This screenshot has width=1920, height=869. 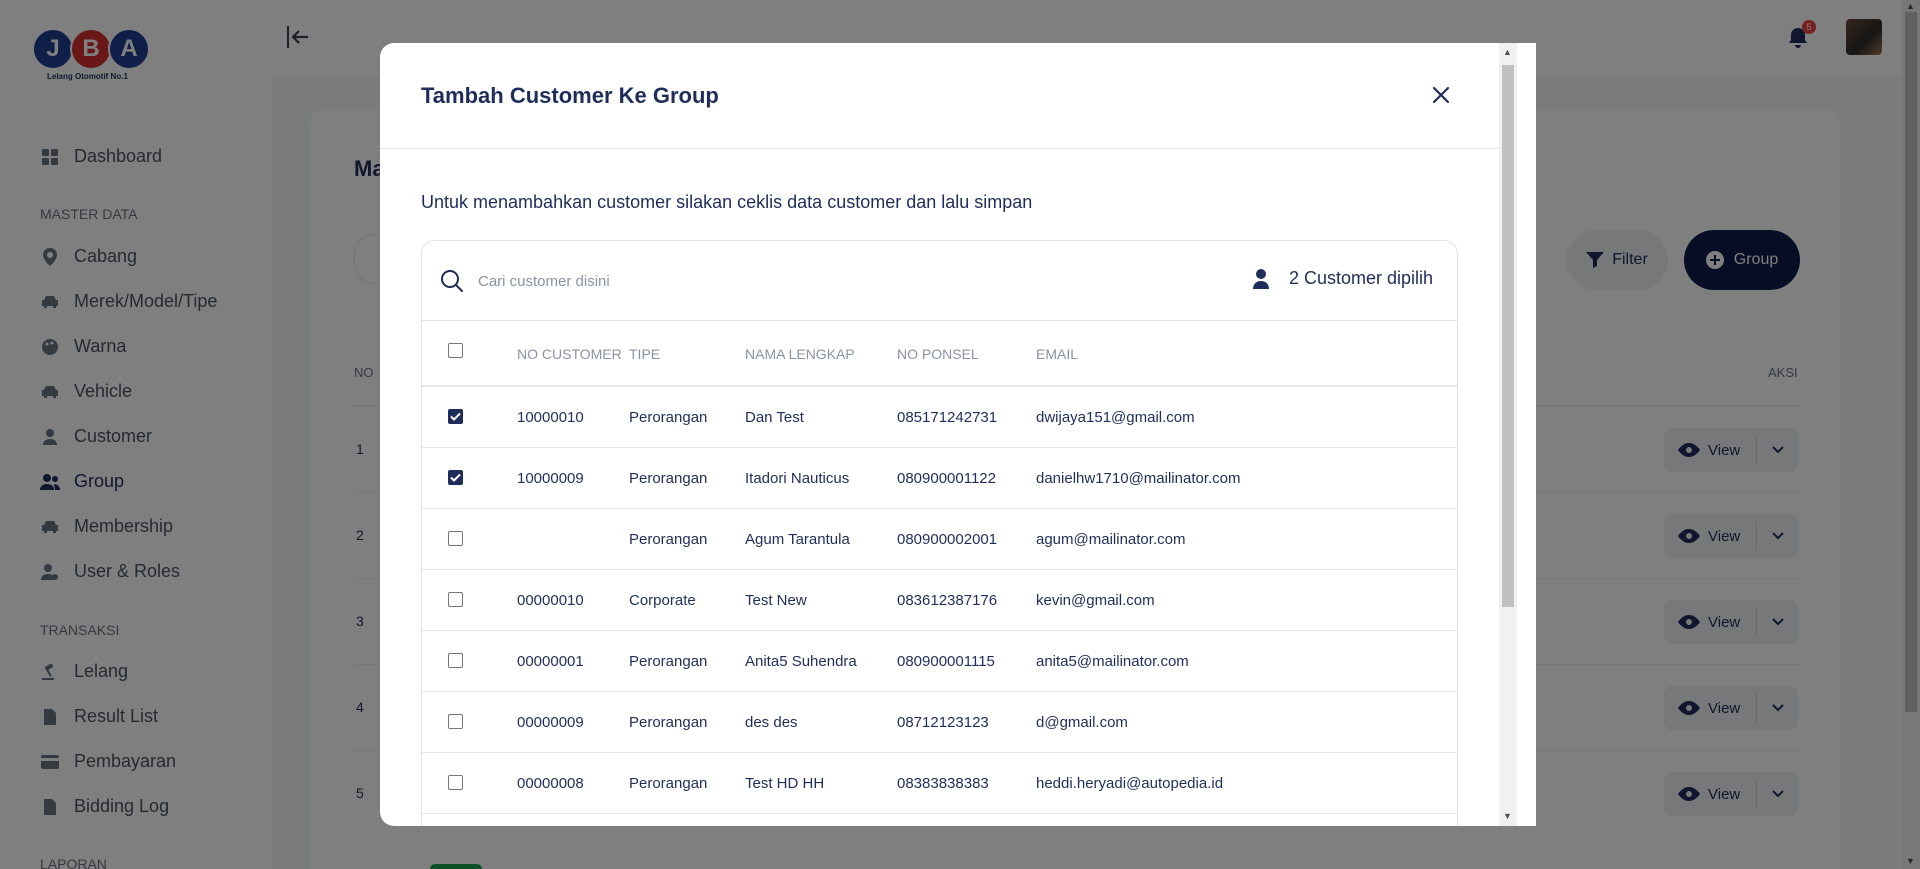 I want to click on cell-ponsel: 083612387176, so click(x=947, y=600).